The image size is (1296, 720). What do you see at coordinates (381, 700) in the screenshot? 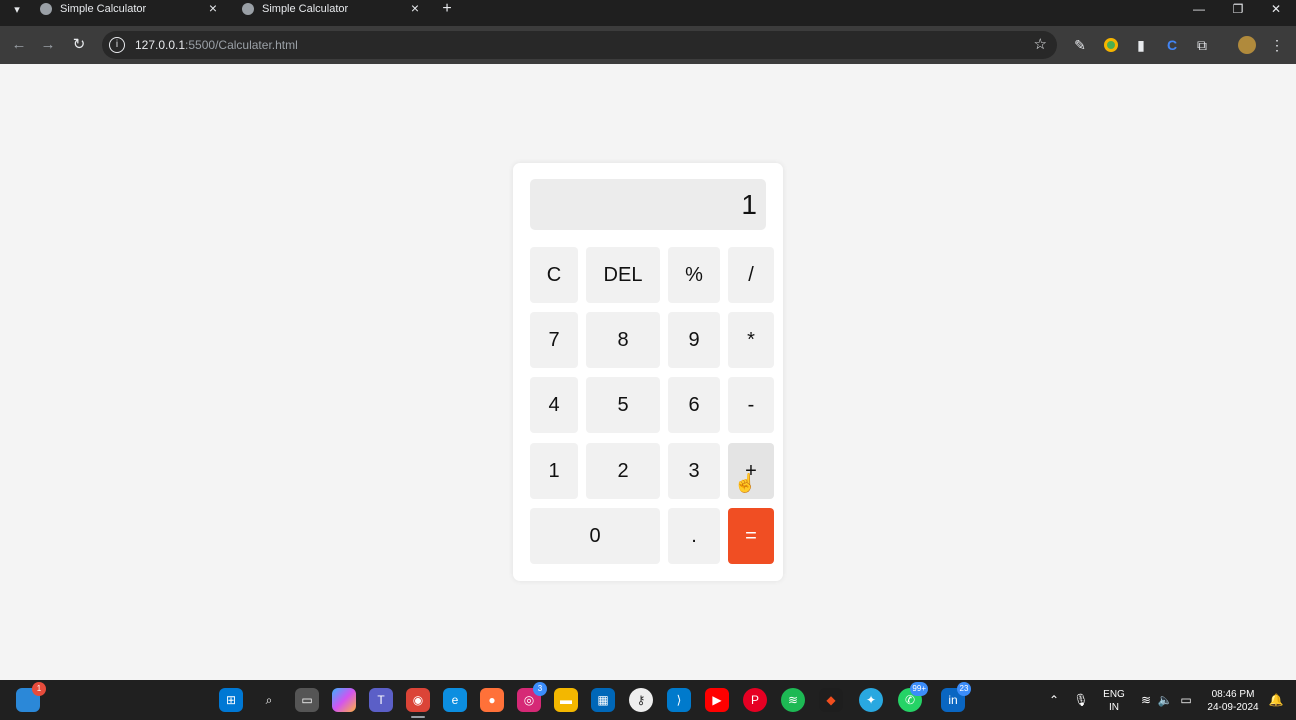
I see `teams-icon: T` at bounding box center [381, 700].